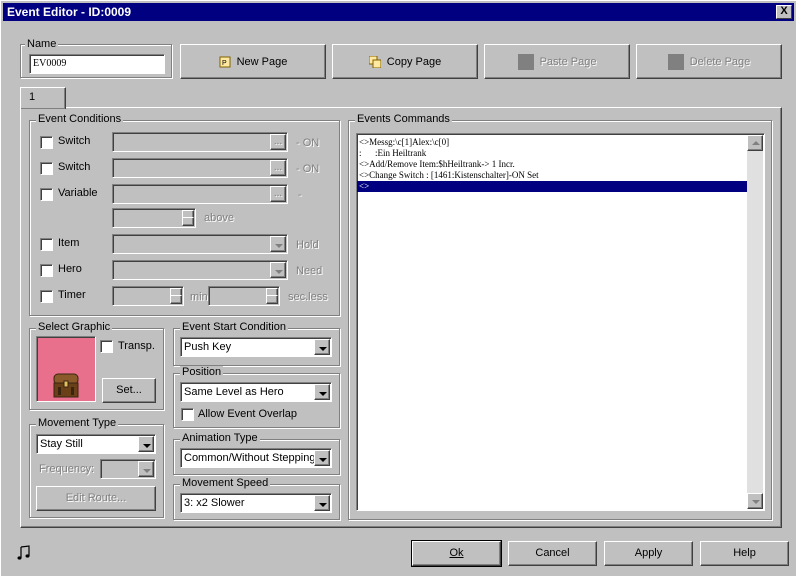 The width and height of the screenshot is (797, 577). What do you see at coordinates (187, 414) in the screenshot?
I see `allow-overlap-checkbox` at bounding box center [187, 414].